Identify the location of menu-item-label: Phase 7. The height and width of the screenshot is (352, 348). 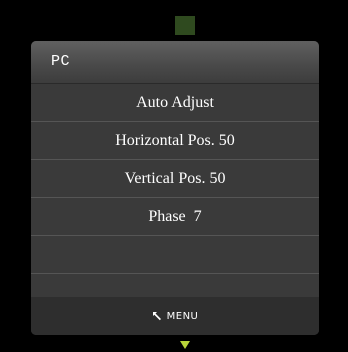
(175, 216).